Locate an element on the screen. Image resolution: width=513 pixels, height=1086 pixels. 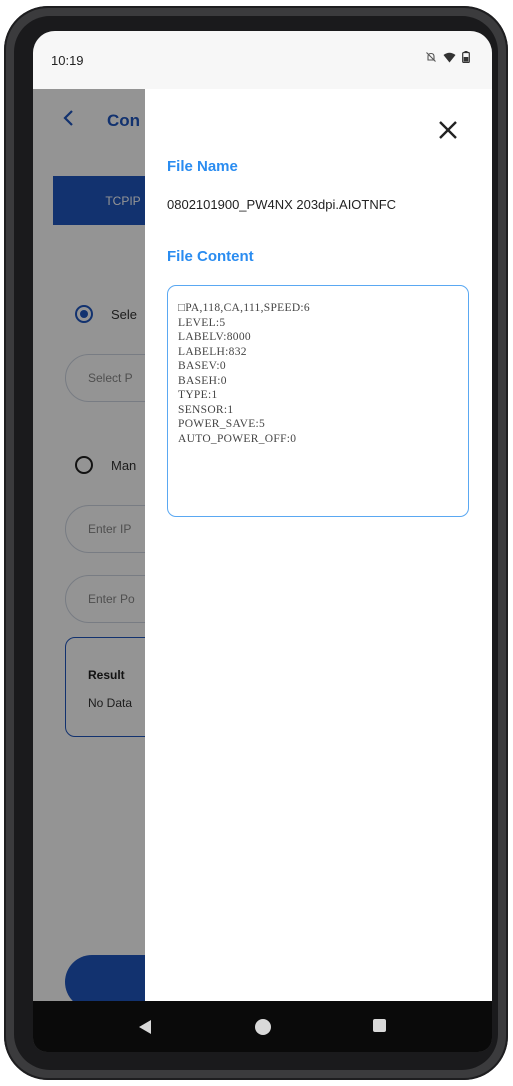
file-content-label: File Content is located at coordinates (210, 256).